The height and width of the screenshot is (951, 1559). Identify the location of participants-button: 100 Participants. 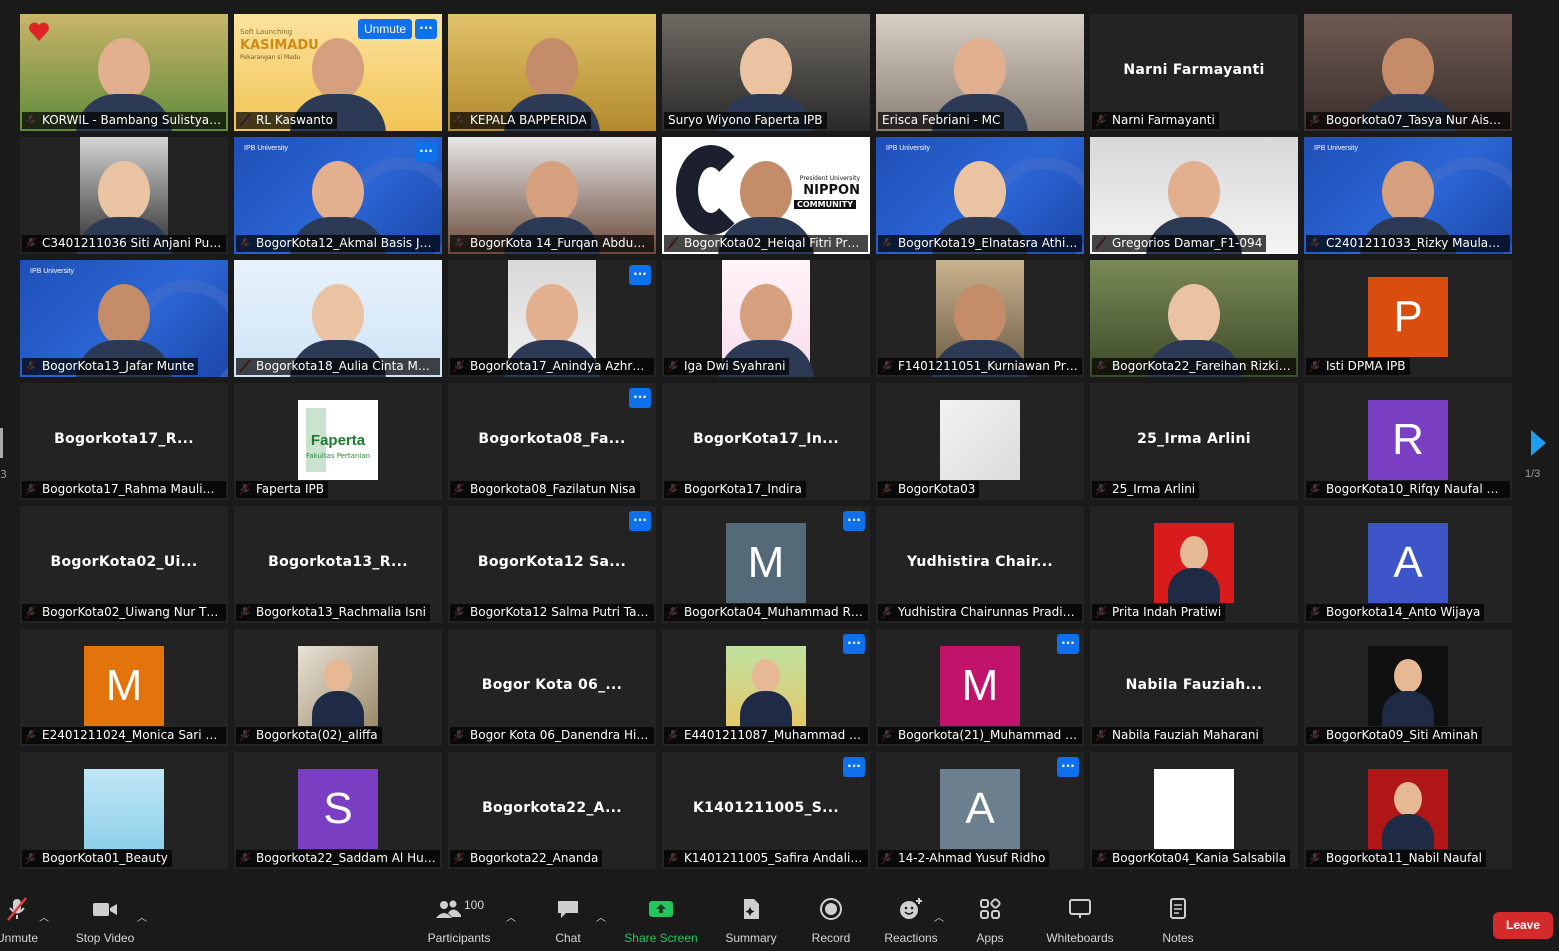
(459, 922).